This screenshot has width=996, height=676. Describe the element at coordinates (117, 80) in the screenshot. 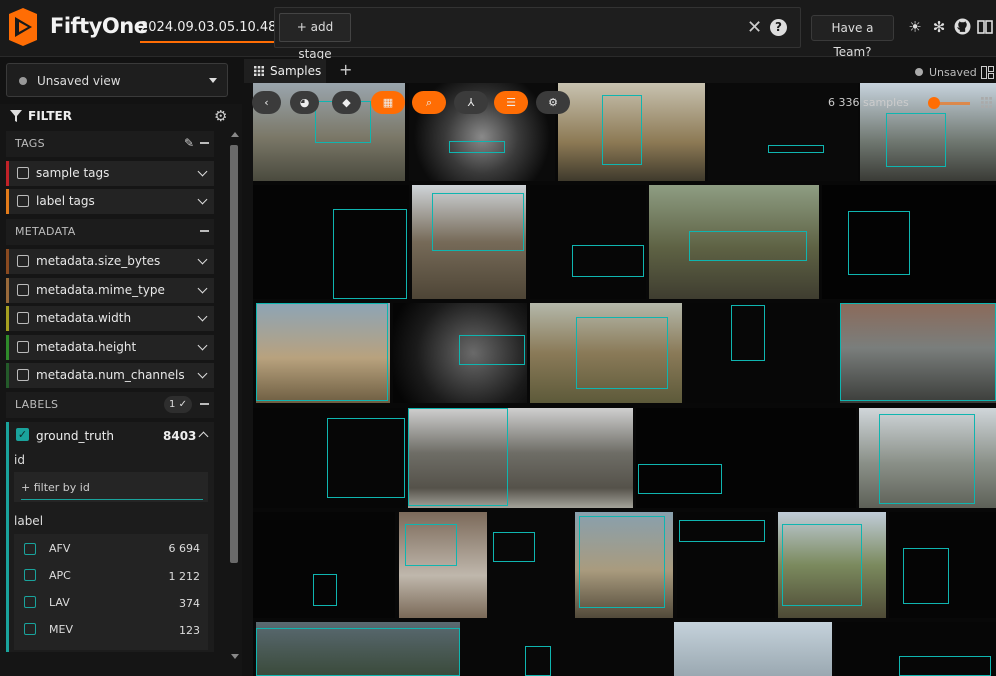

I see `view-select: Unsaved view` at that location.